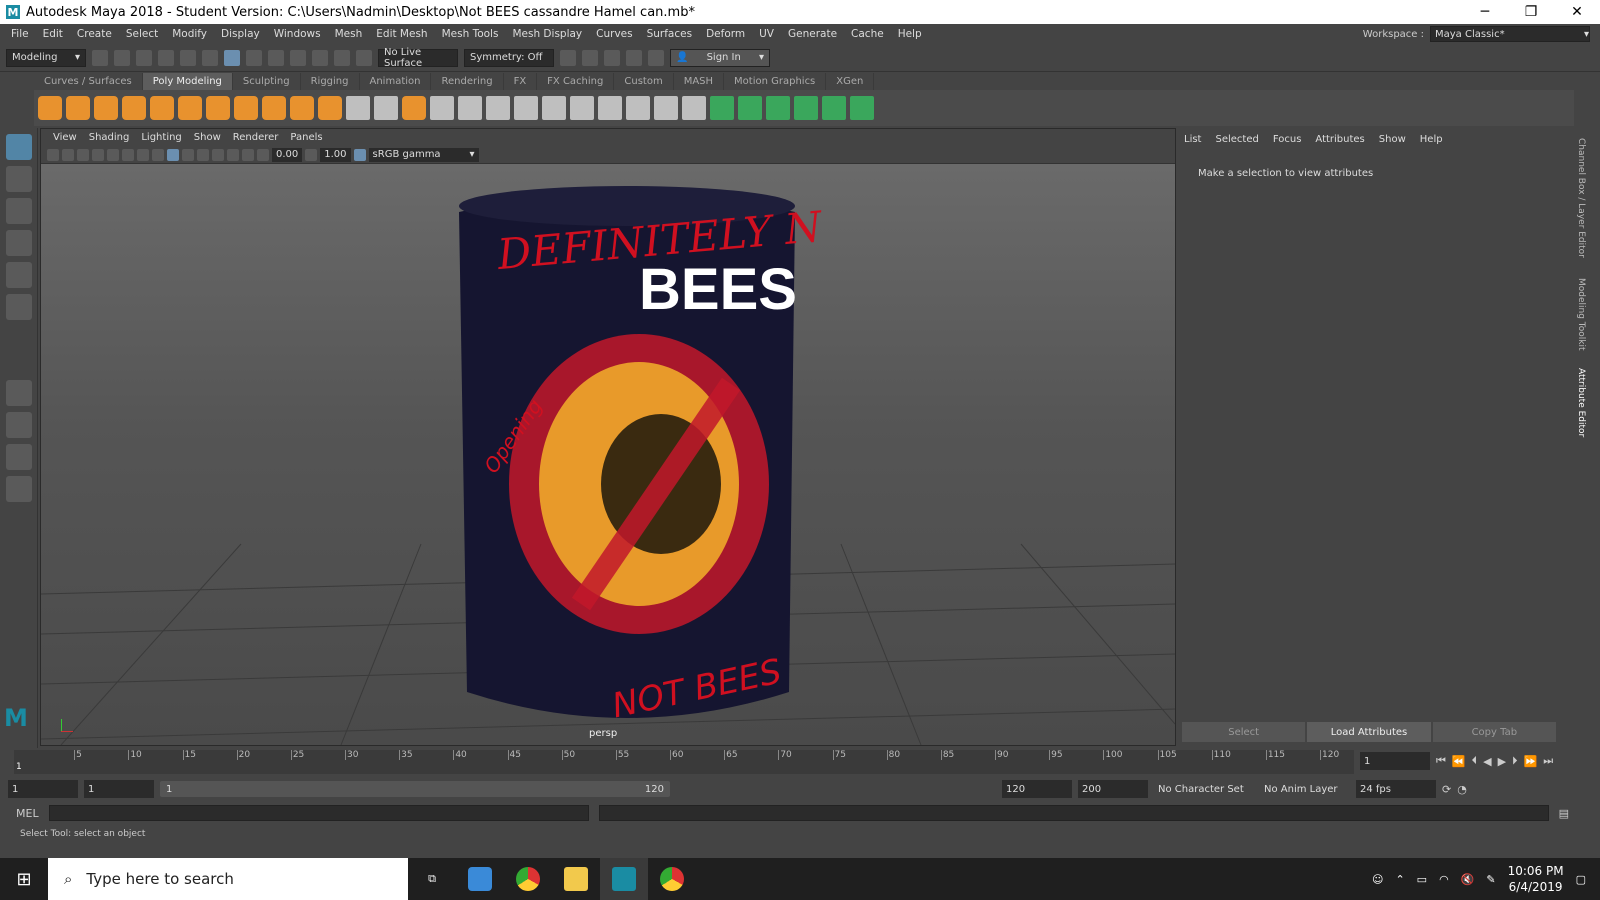 The image size is (1600, 900). What do you see at coordinates (1204, 789) in the screenshot?
I see `character-set-dropdown: No Character Set` at bounding box center [1204, 789].